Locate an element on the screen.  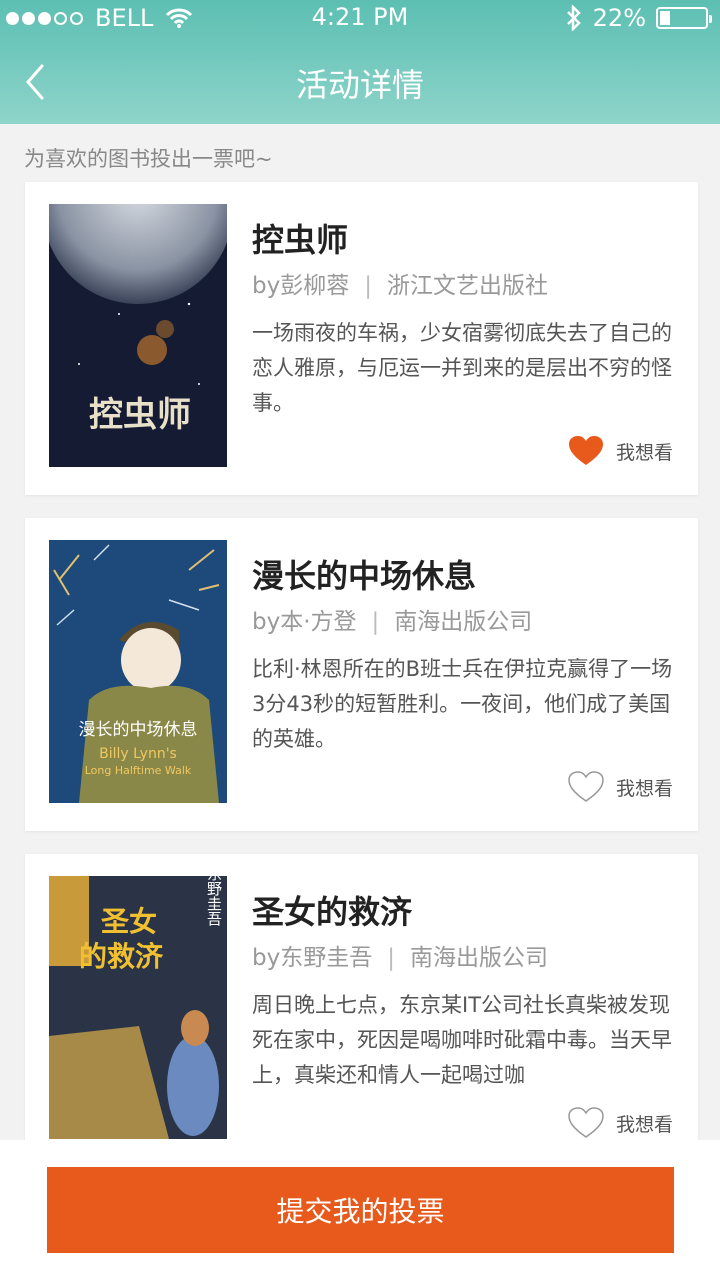
book-meta: by彭柳蓉 | 浙江文艺出版社 is located at coordinates (400, 283).